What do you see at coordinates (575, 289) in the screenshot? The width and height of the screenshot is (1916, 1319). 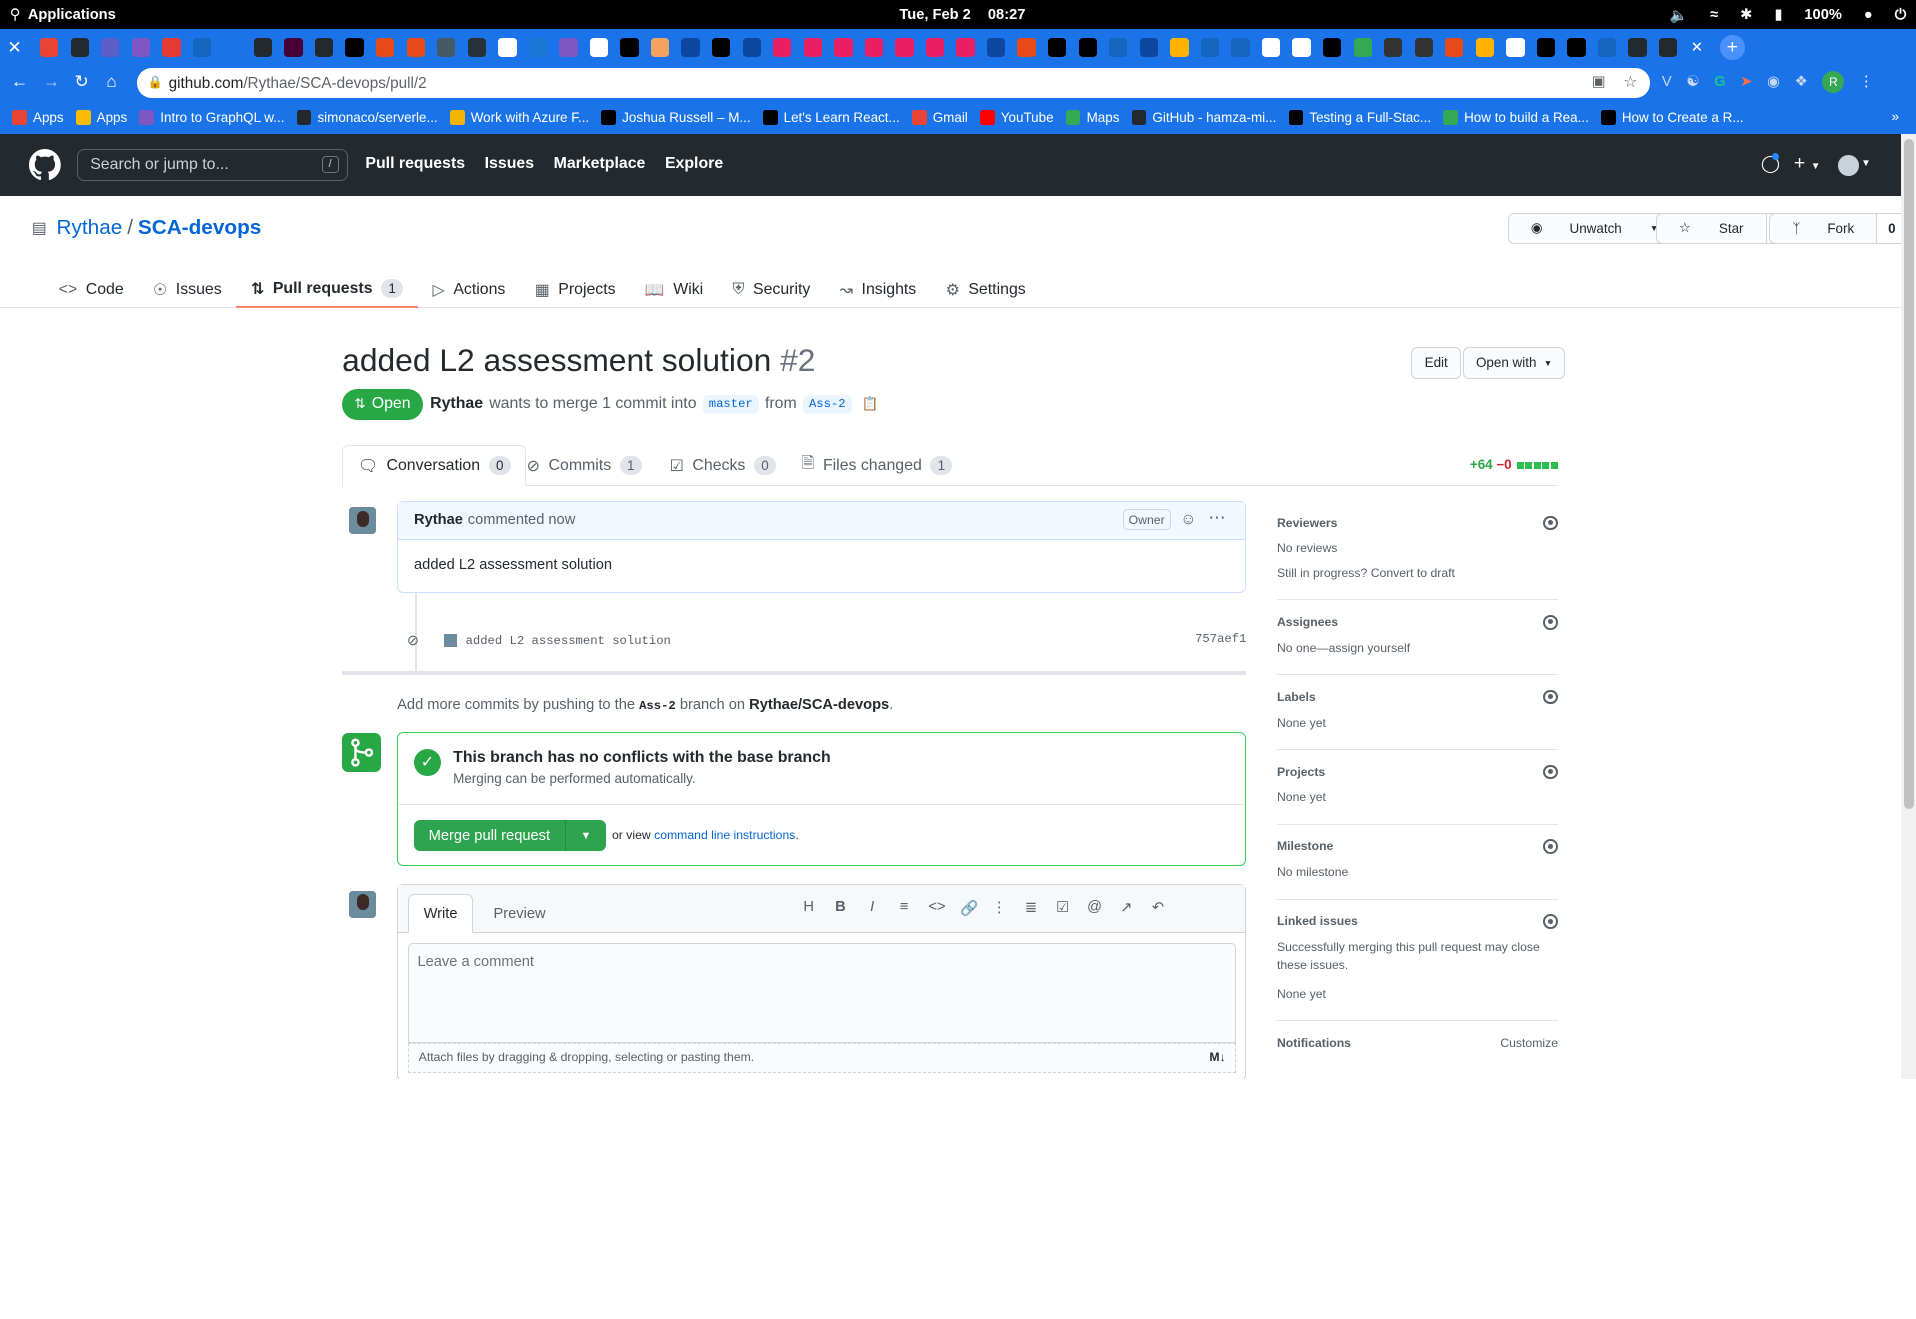 I see `tab-projects: ▦ Projects` at bounding box center [575, 289].